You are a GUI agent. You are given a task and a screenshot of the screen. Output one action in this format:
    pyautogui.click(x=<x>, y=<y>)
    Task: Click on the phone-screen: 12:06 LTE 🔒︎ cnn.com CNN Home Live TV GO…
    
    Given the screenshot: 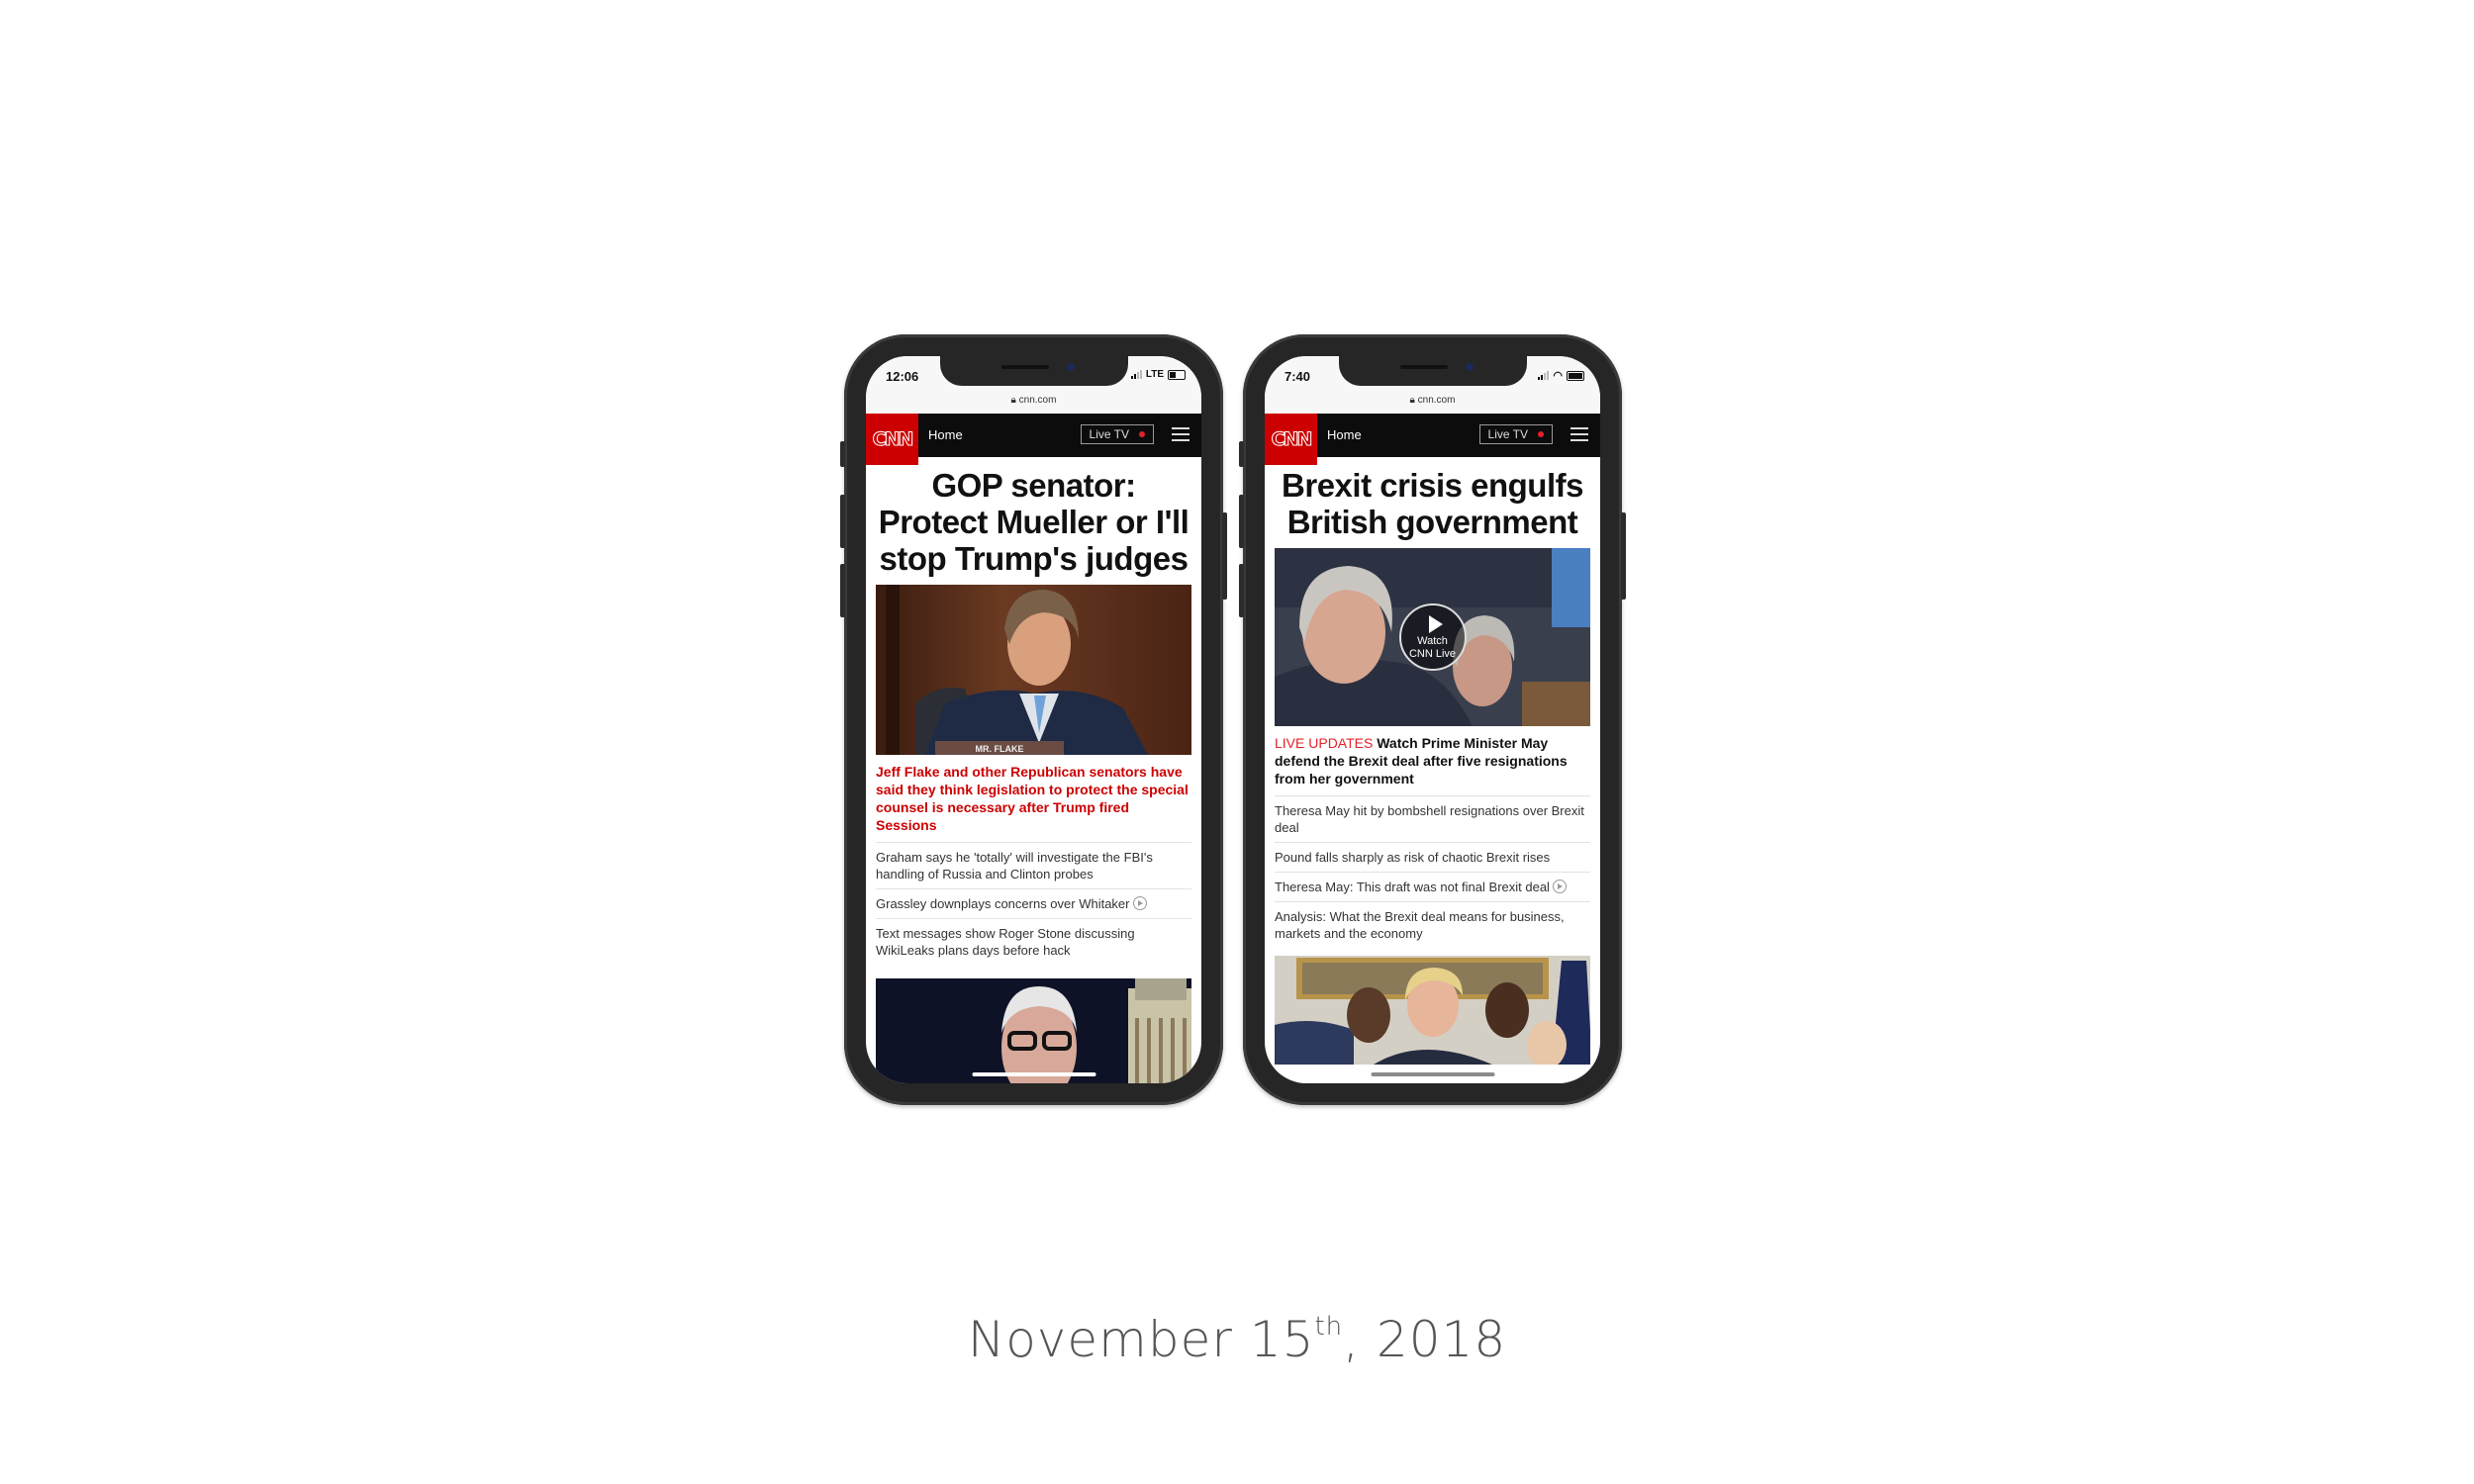 What is the action you would take?
    pyautogui.click(x=1034, y=719)
    